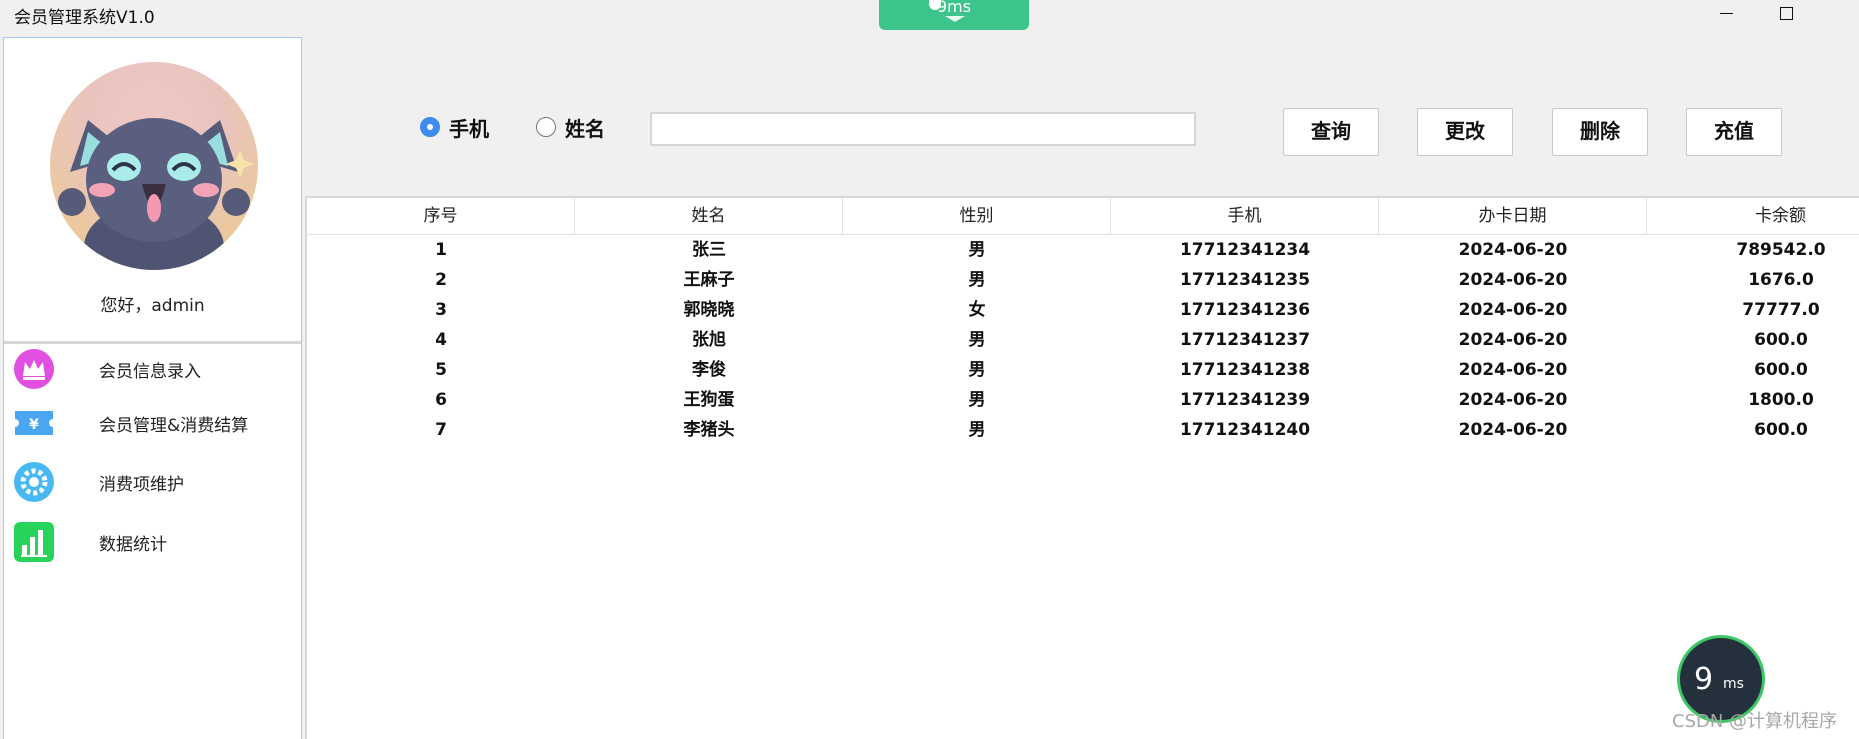 Image resolution: width=1859 pixels, height=739 pixels. What do you see at coordinates (441, 370) in the screenshot?
I see `cell-index: 5` at bounding box center [441, 370].